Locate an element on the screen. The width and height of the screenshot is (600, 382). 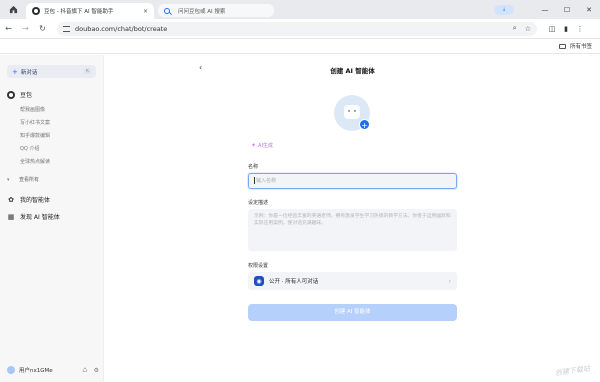
new-chat-label: 新对话 is located at coordinates (29, 72).